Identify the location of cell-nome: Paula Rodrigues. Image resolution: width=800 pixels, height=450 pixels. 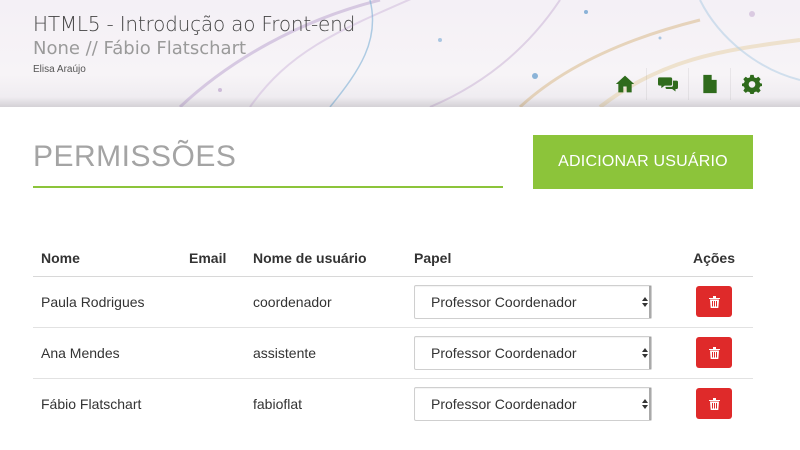
(107, 302).